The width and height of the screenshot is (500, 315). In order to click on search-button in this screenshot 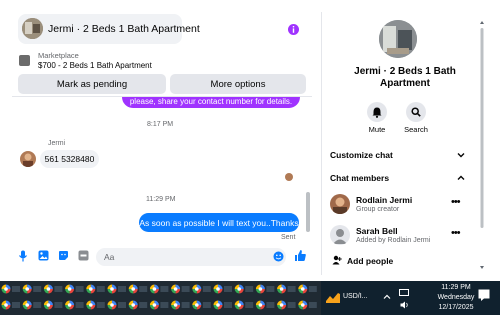, I will do `click(416, 112)`.